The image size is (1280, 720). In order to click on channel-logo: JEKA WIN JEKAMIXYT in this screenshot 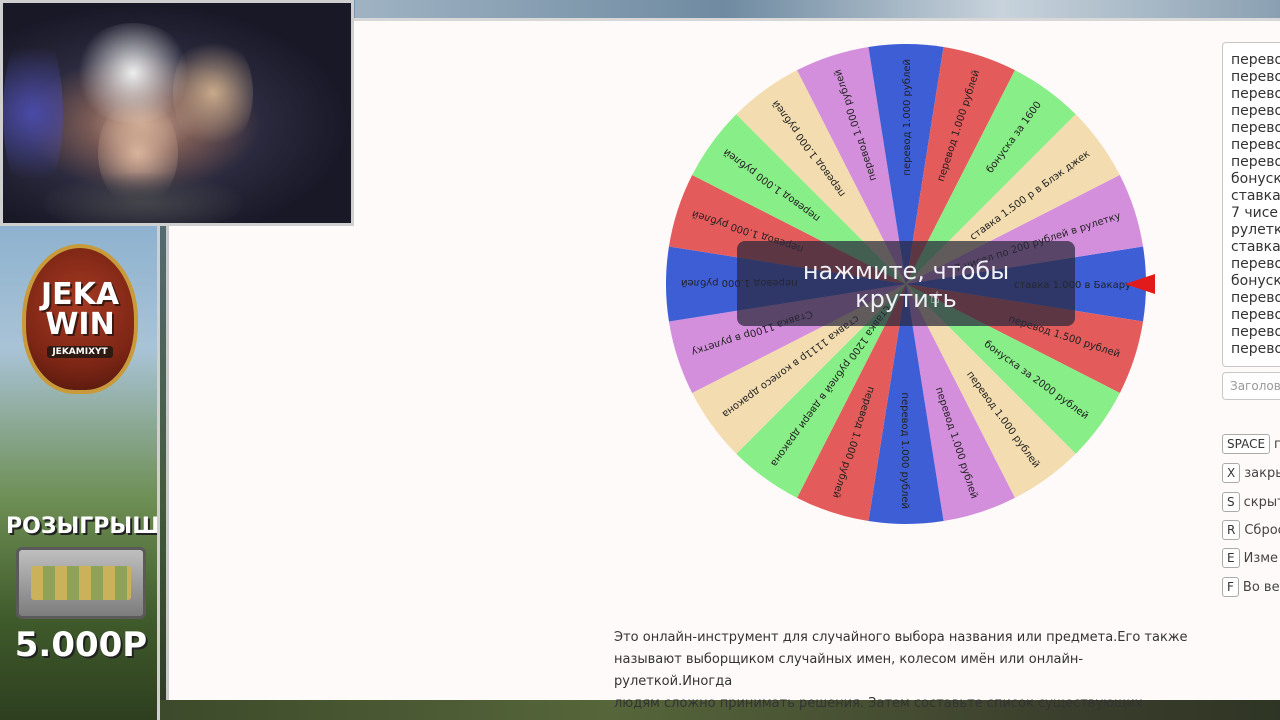, I will do `click(80, 319)`.